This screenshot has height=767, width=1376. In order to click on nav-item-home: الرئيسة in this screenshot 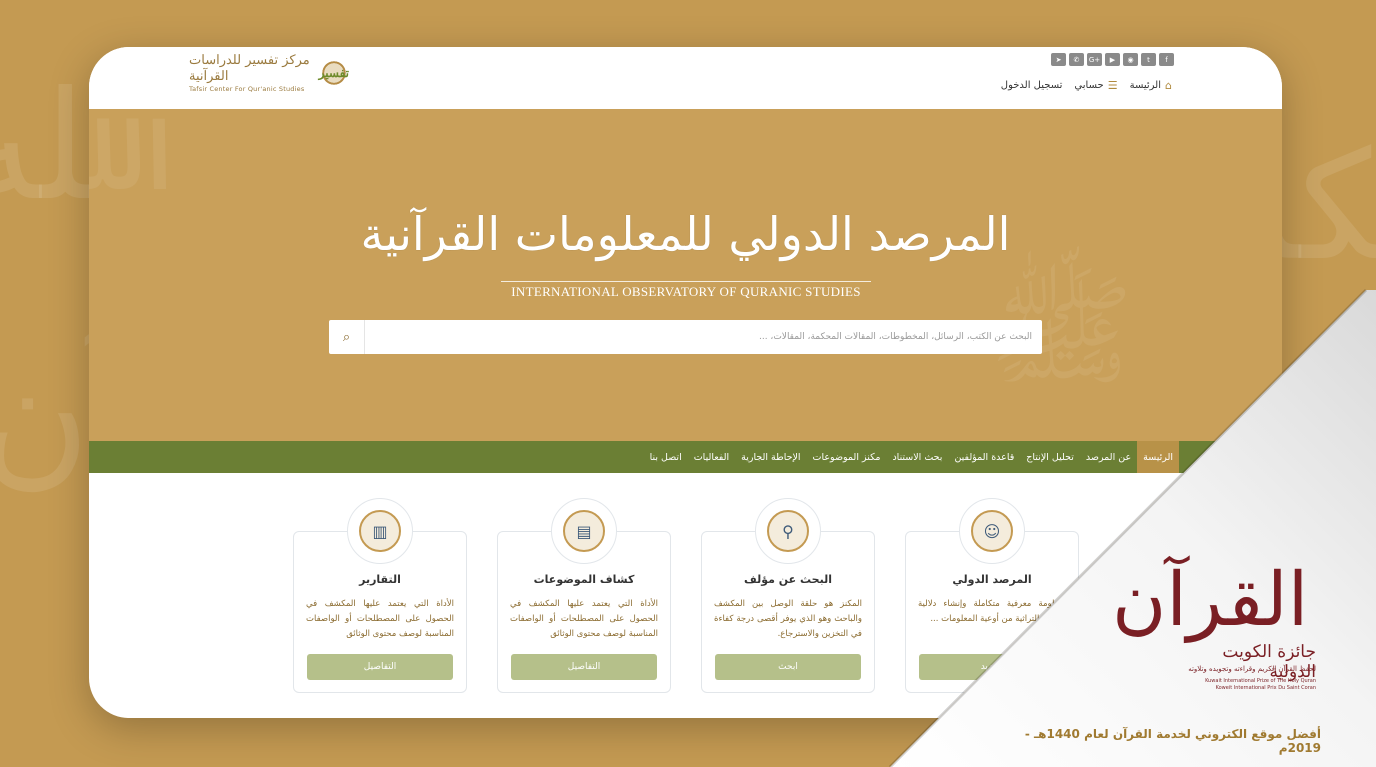, I will do `click(1158, 457)`.